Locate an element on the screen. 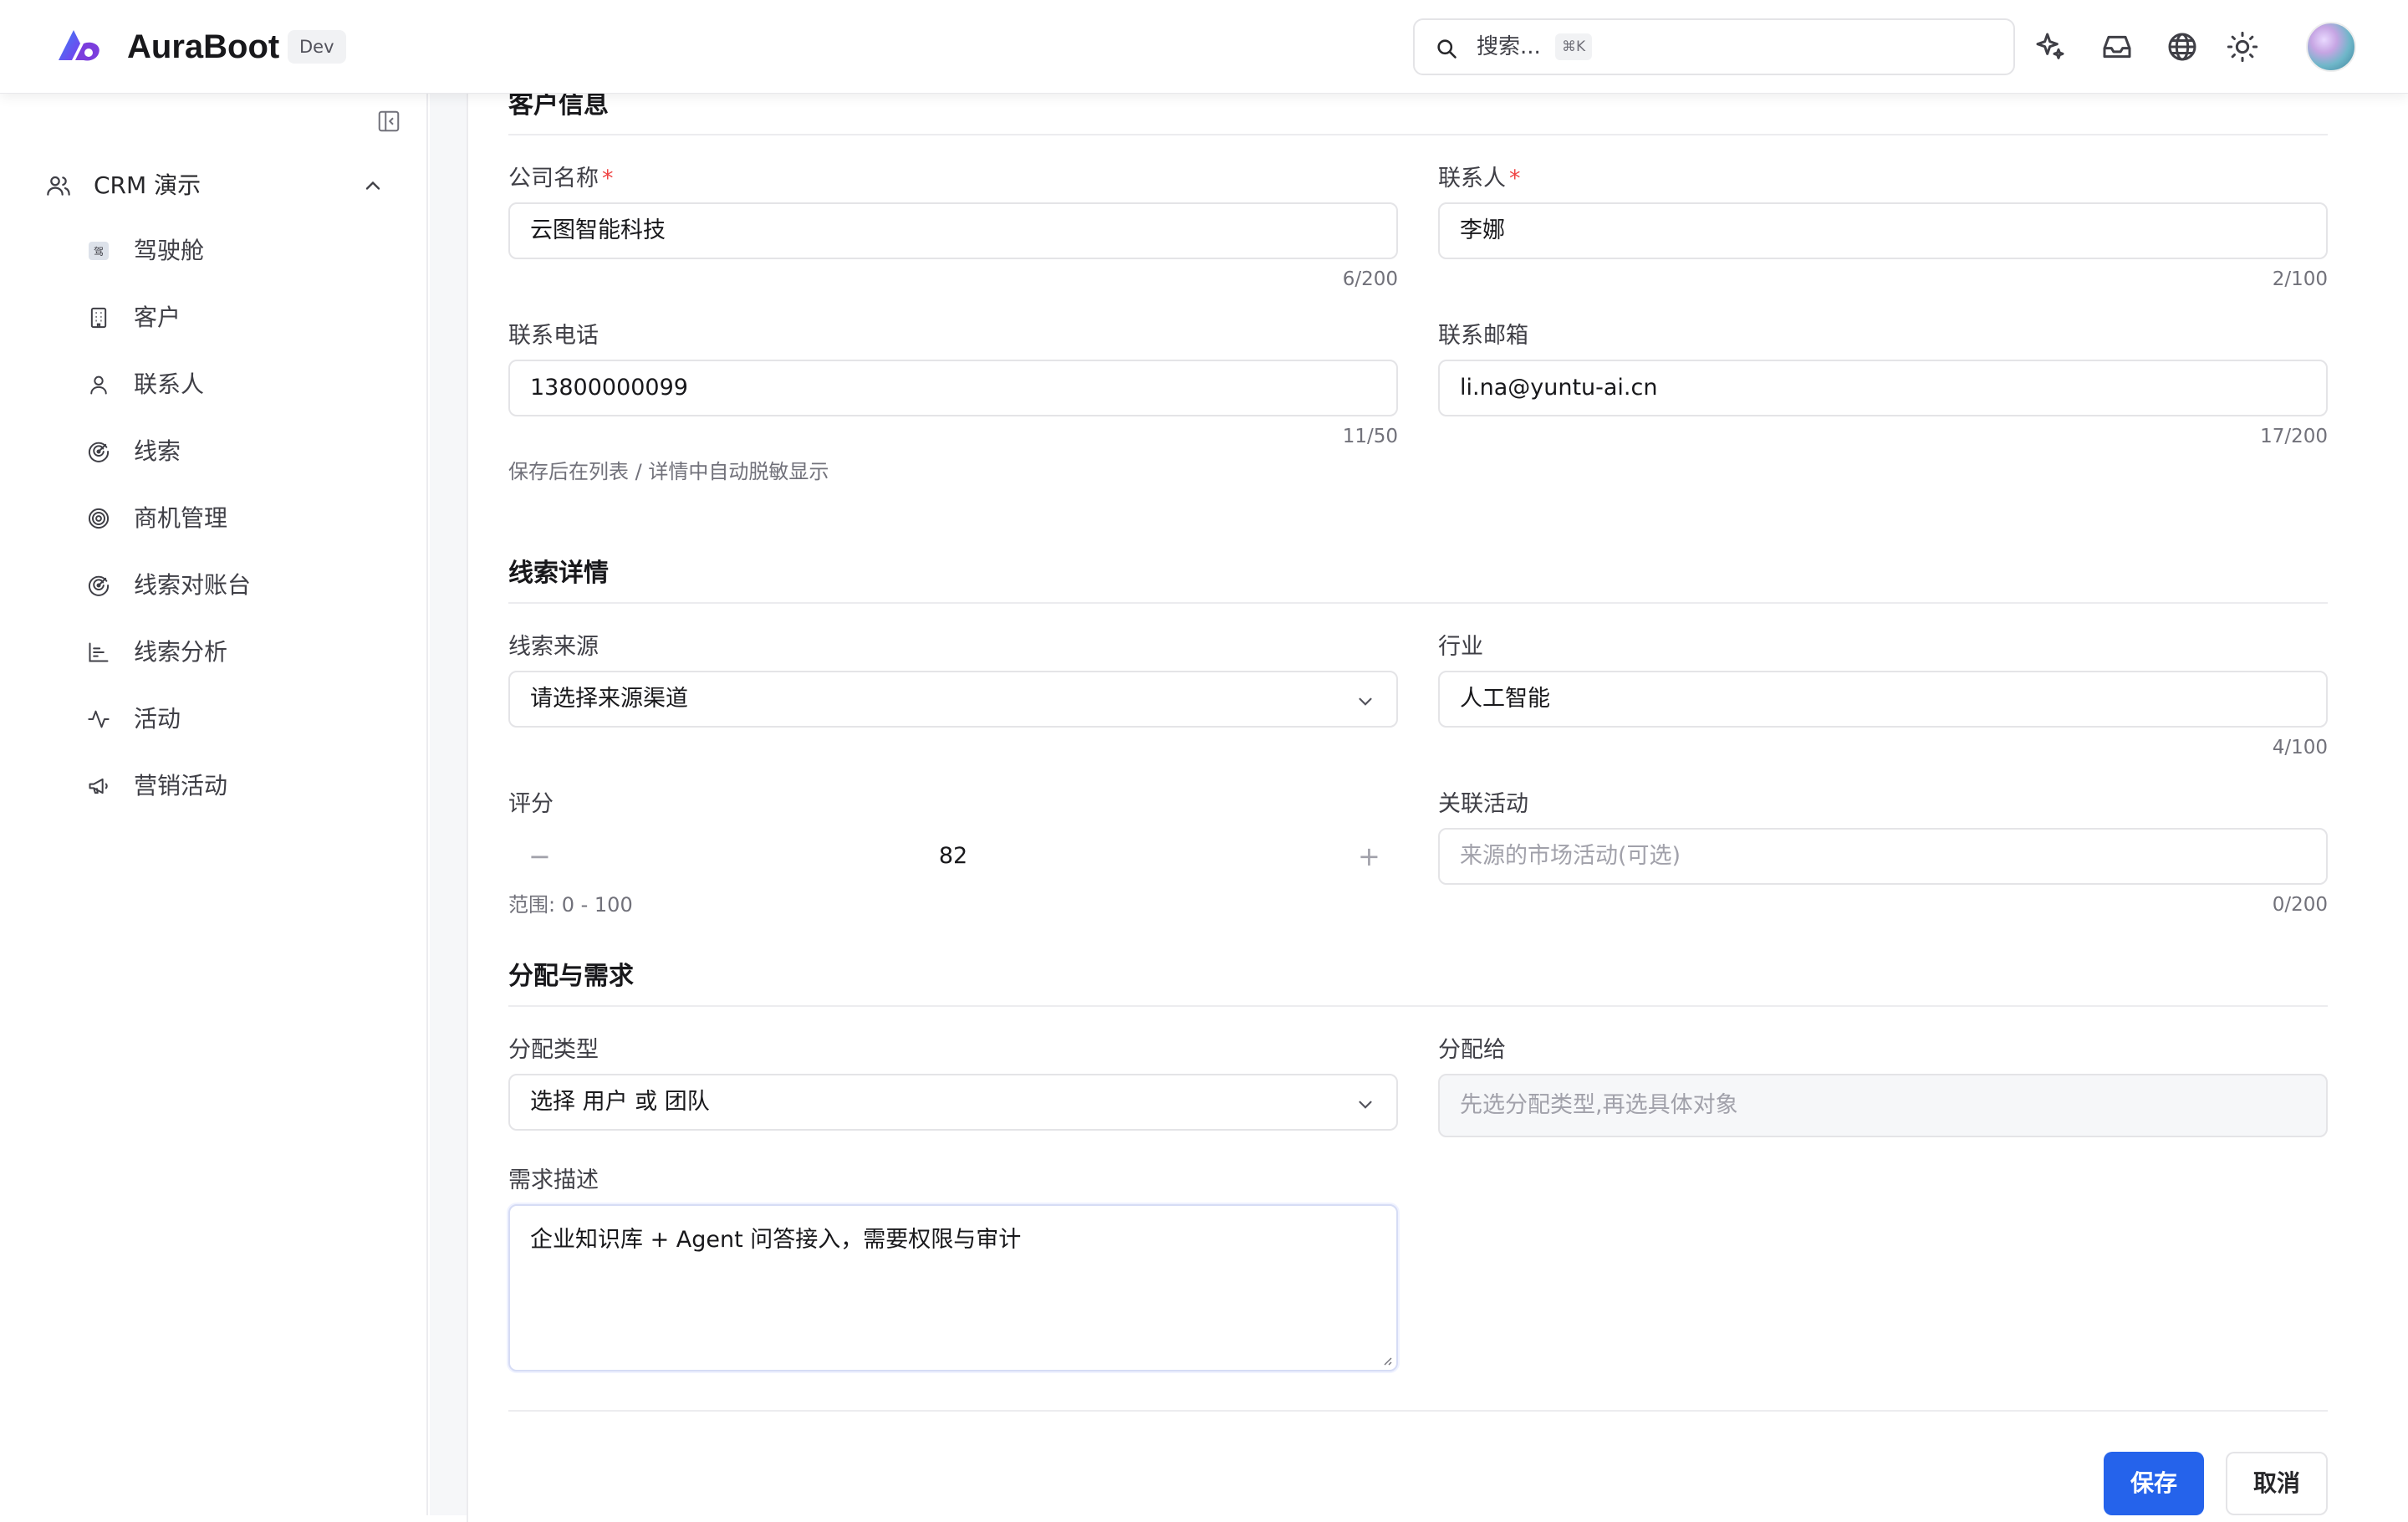  sparkles-icon is located at coordinates (2050, 47).